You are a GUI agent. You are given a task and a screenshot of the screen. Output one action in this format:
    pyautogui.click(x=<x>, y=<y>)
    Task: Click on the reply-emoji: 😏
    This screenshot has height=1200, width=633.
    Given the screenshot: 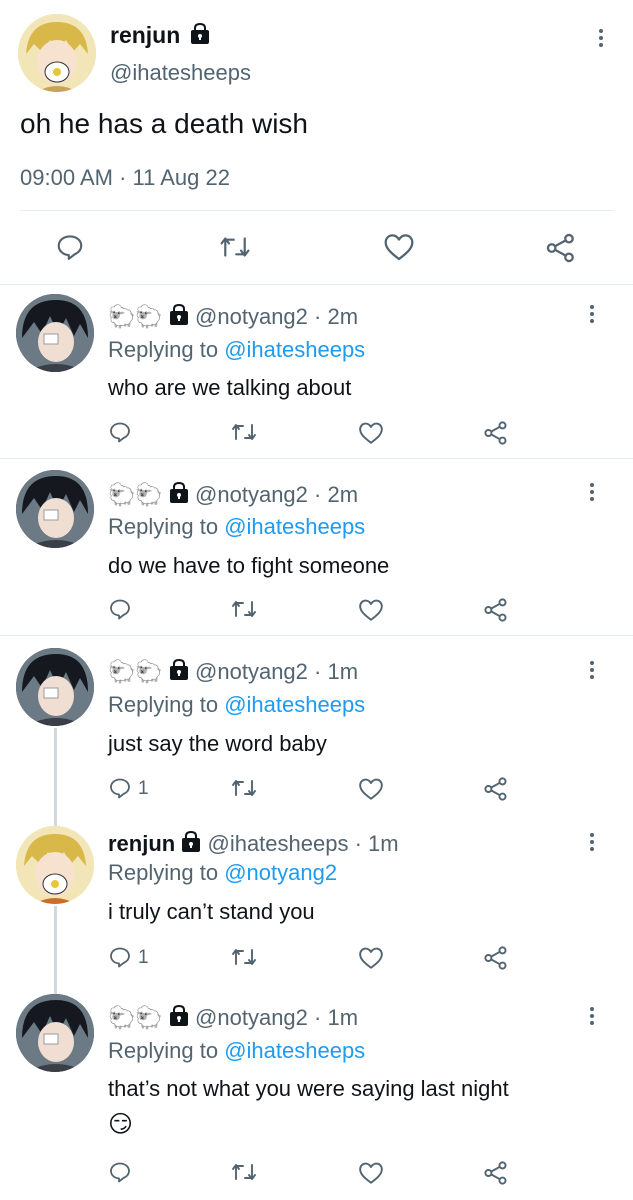 What is the action you would take?
    pyautogui.click(x=121, y=1124)
    